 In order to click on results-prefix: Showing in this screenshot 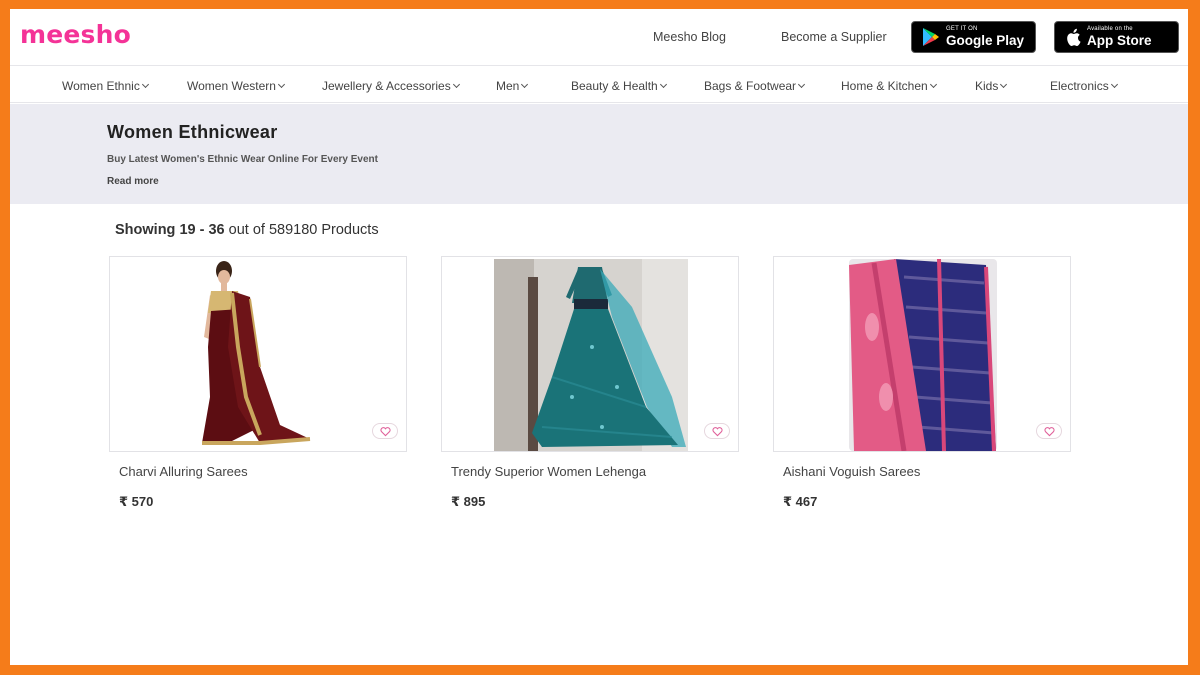, I will do `click(145, 230)`.